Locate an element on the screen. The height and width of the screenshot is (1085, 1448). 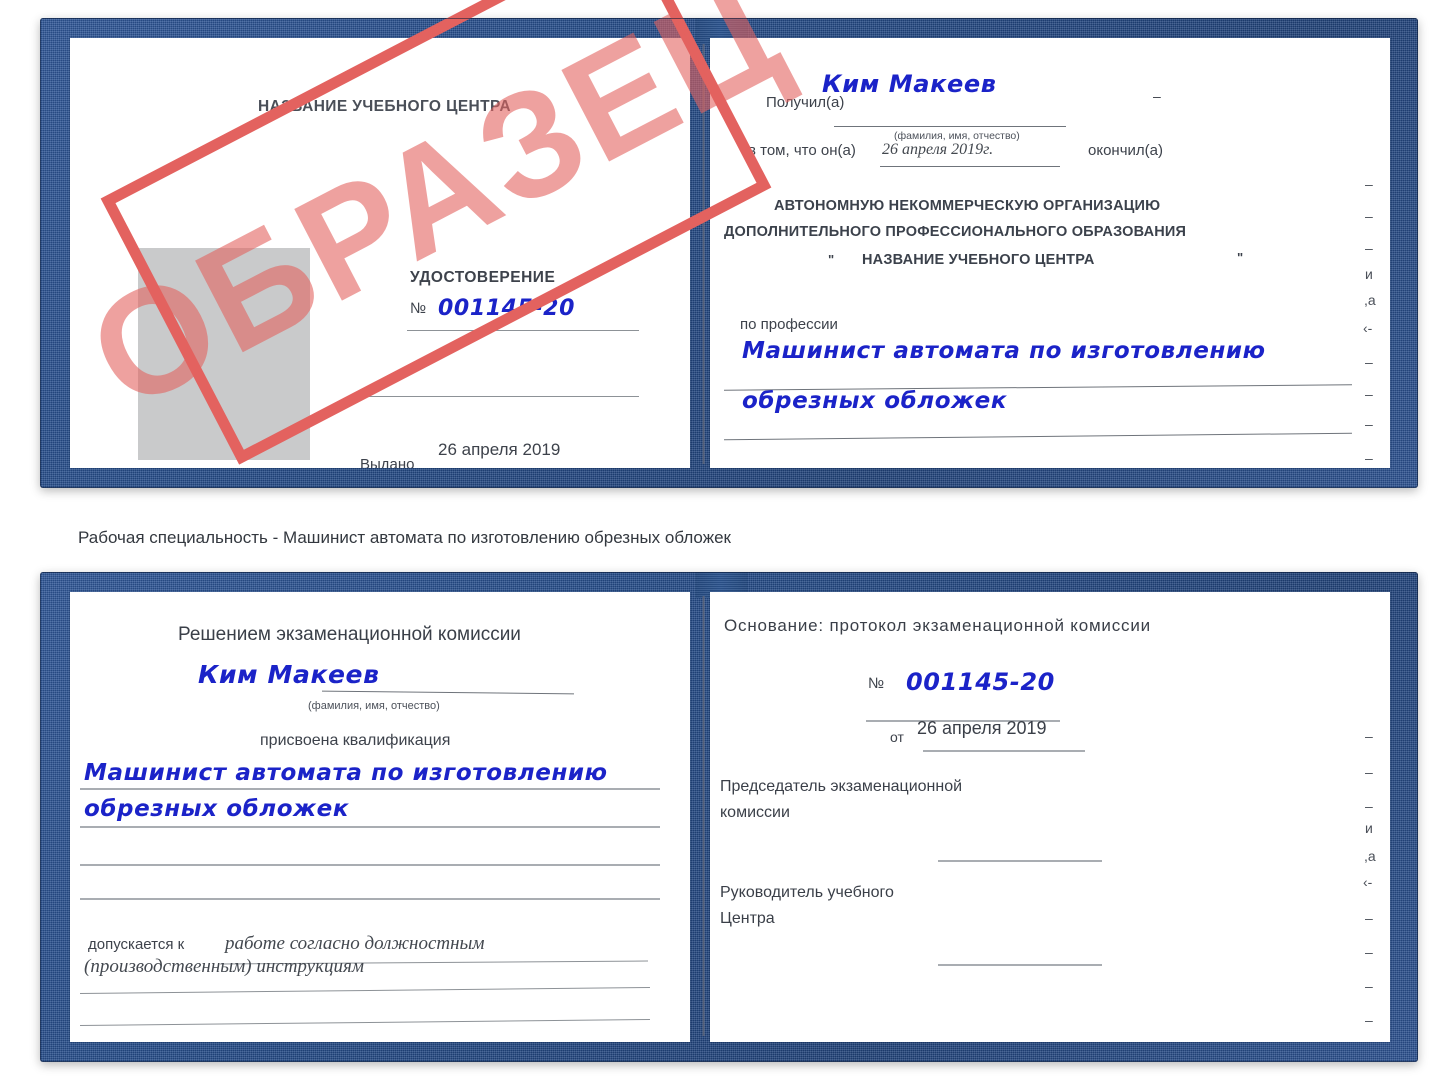
profession-line-2: обрезных обложек is located at coordinates (875, 401).